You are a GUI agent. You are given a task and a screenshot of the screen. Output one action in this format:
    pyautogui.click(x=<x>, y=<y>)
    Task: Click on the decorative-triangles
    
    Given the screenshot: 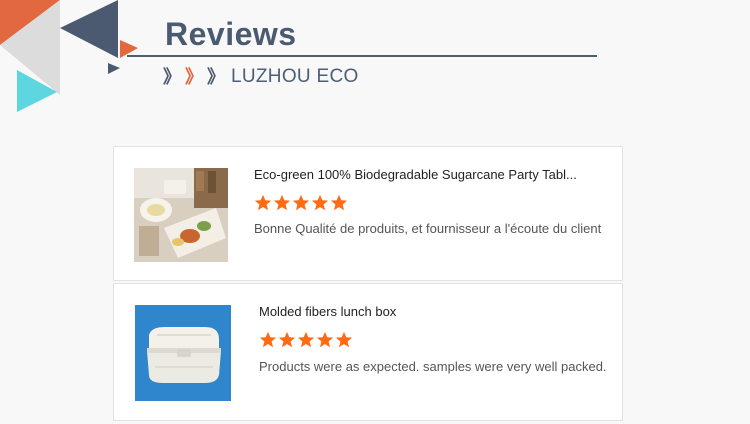 What is the action you would take?
    pyautogui.click(x=69, y=56)
    